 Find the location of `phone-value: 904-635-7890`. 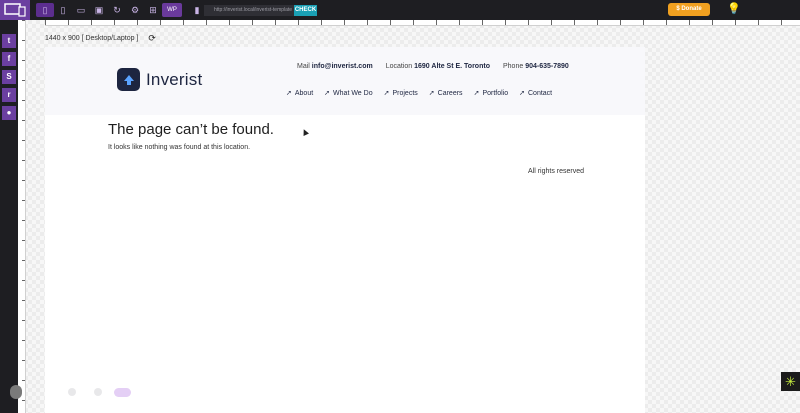

phone-value: 904-635-7890 is located at coordinates (547, 66).